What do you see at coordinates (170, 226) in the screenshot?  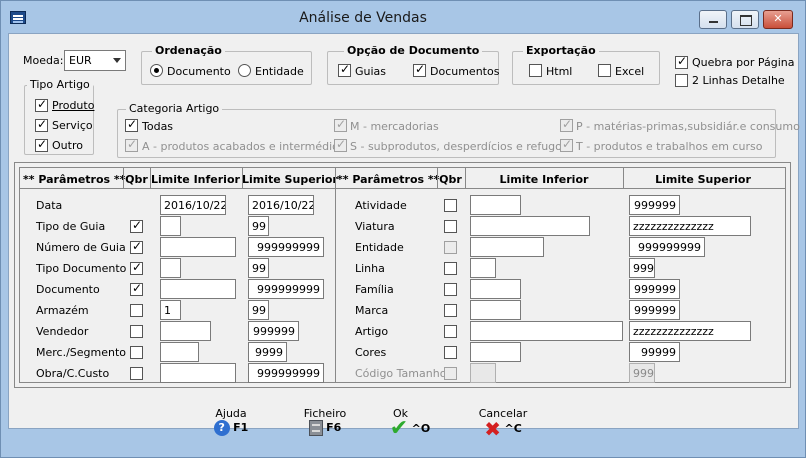 I see `tipo-guia-inf-input` at bounding box center [170, 226].